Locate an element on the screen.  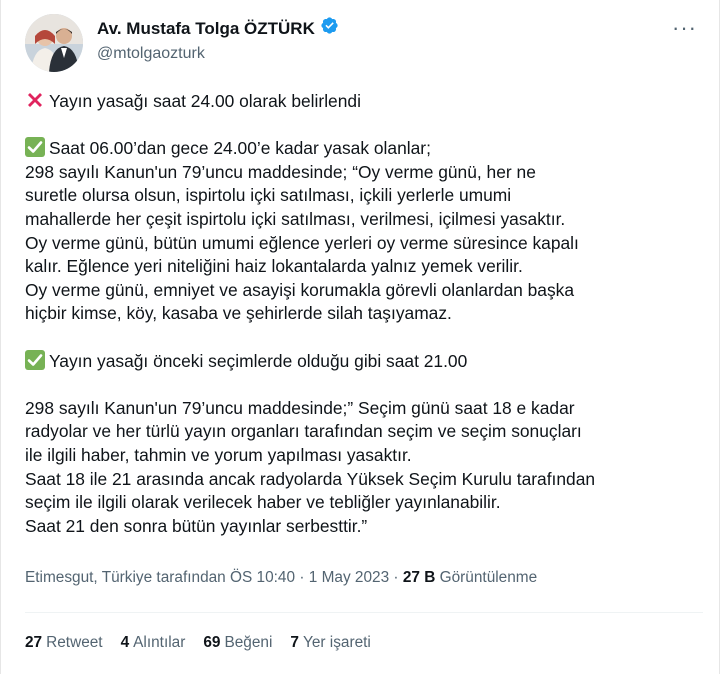
stat-count: 7 is located at coordinates (294, 642).